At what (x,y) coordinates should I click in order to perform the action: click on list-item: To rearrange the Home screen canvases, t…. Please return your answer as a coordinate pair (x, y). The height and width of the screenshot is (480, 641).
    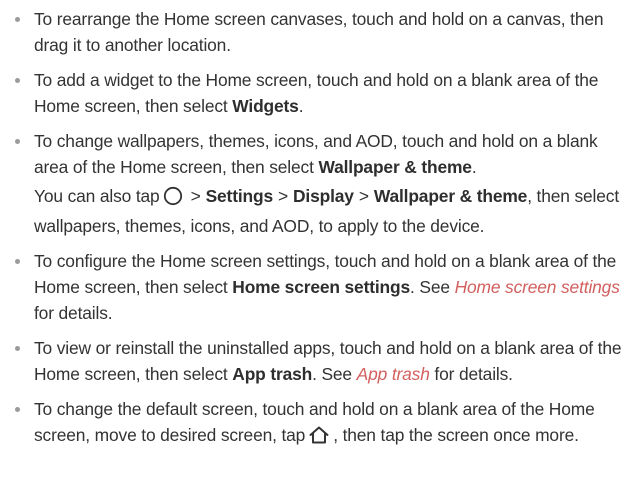
    Looking at the image, I should click on (322, 32).